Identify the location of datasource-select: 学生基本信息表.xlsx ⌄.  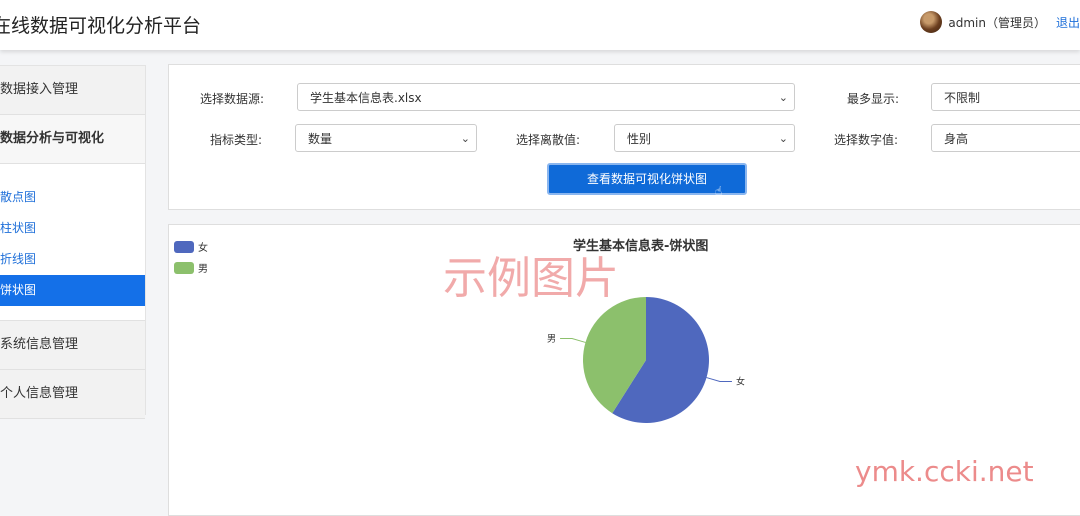
(546, 97).